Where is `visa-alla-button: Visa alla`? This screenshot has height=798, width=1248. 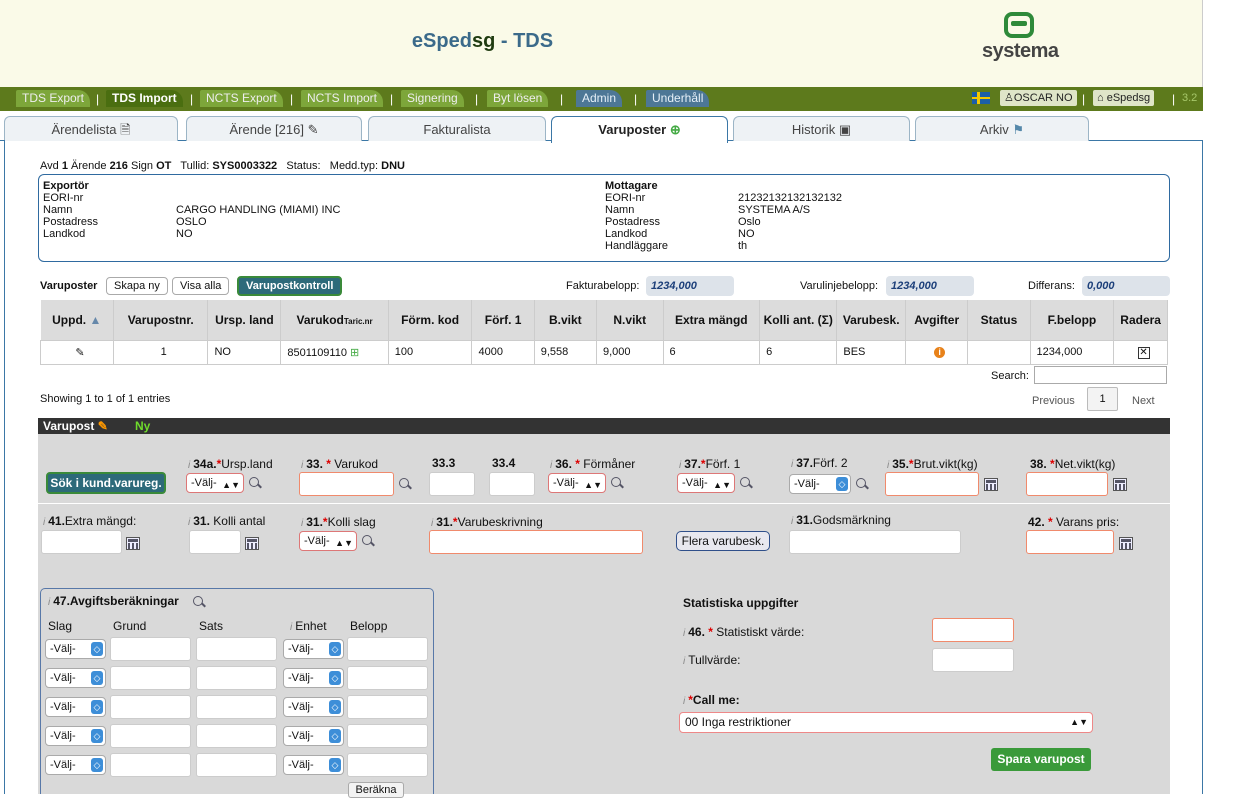
visa-alla-button: Visa alla is located at coordinates (201, 286).